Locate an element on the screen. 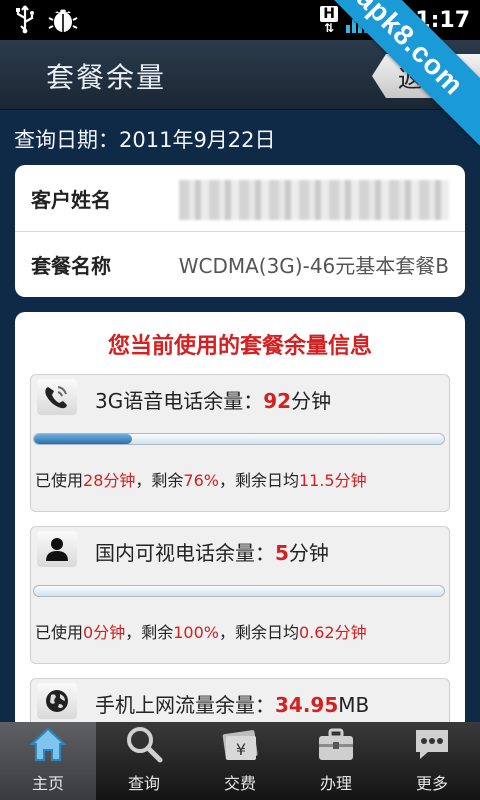 This screenshot has height=800, width=480. usage-item-heading: 国内可视电话余量：5分钟 is located at coordinates (212, 553).